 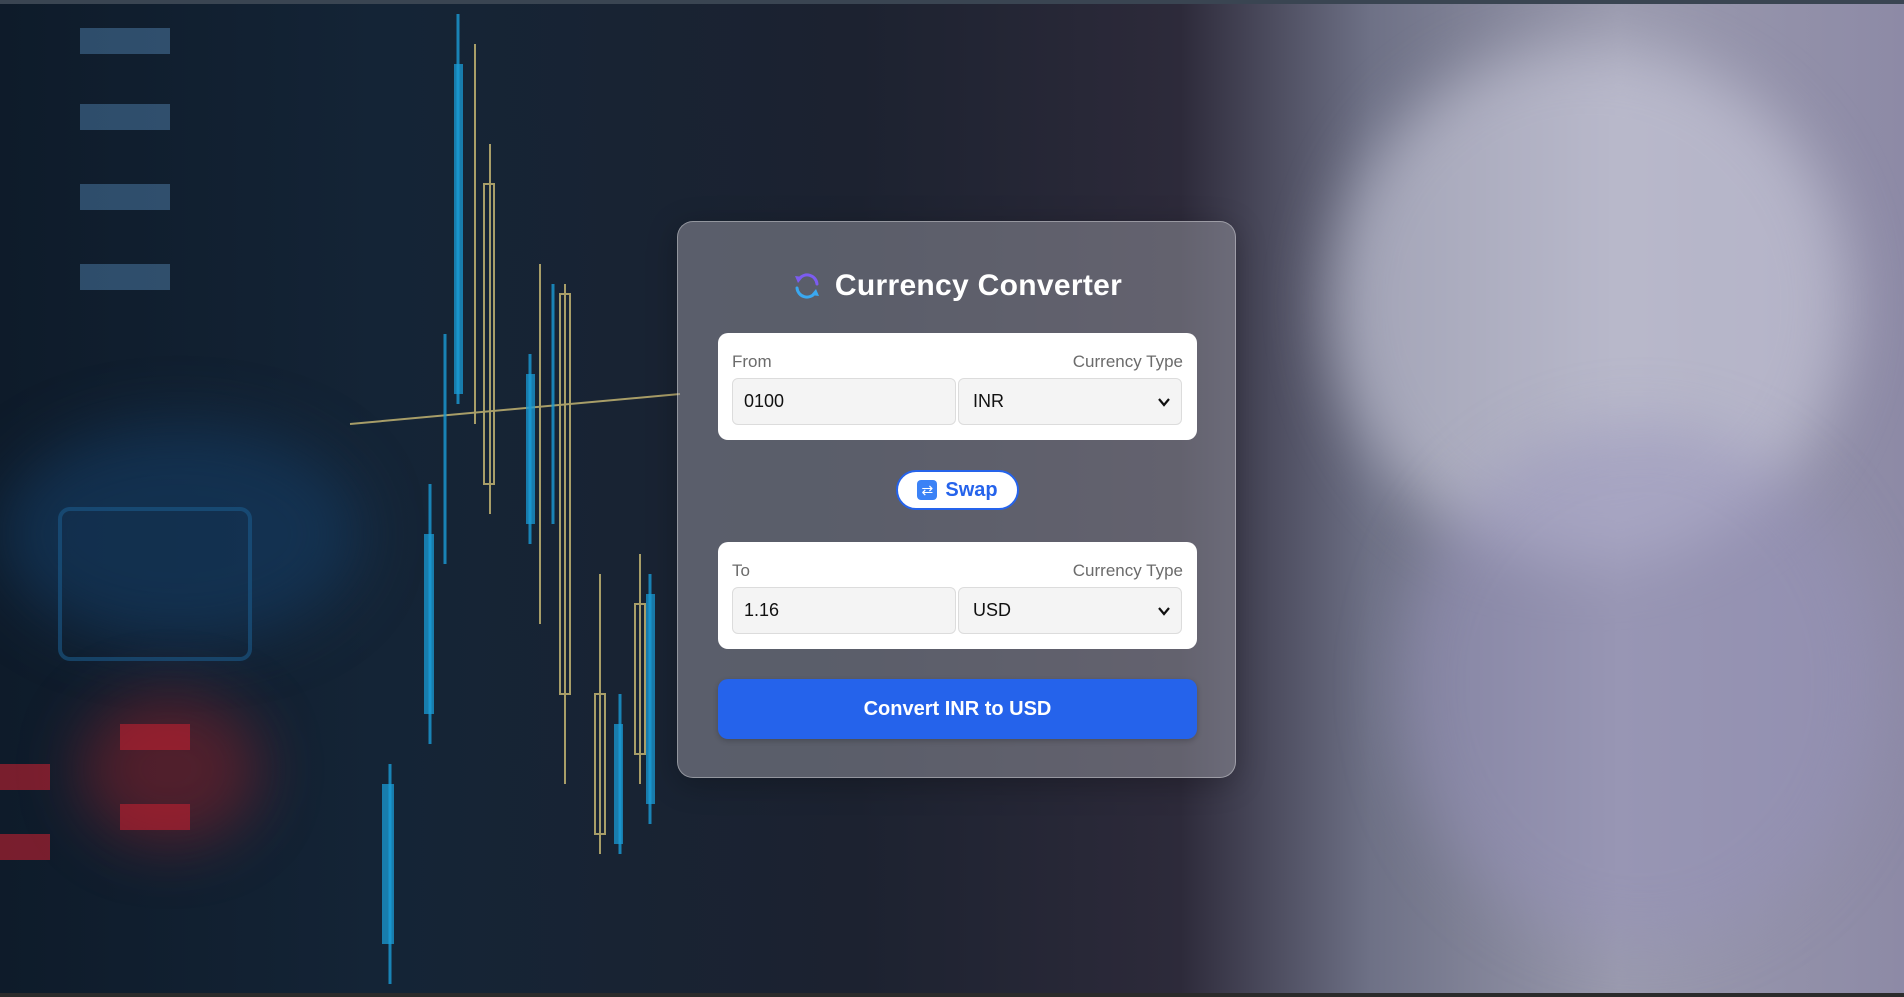 I want to click on swap-button: ⇄ Swap, so click(x=957, y=490).